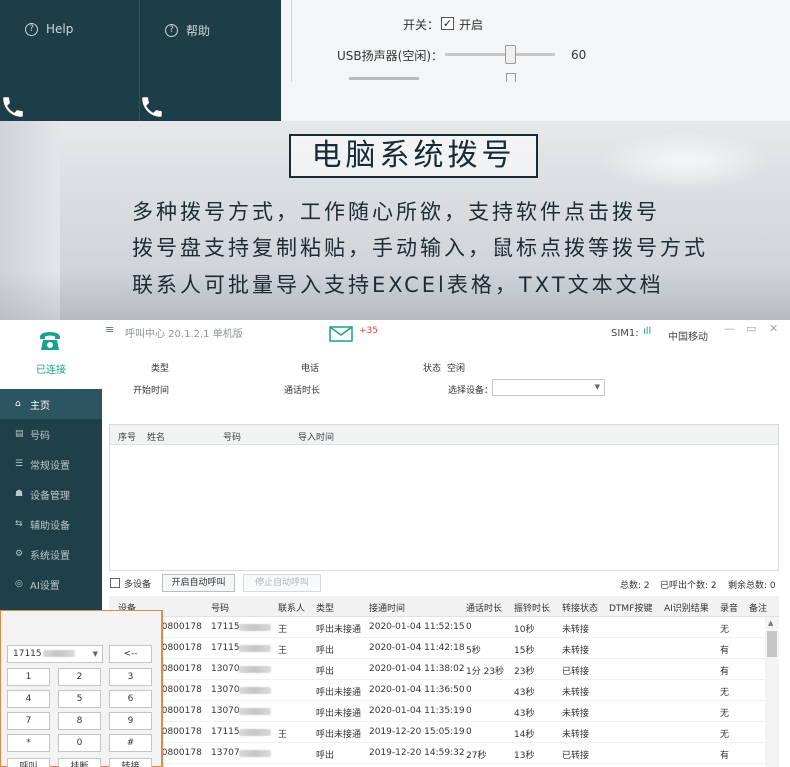  What do you see at coordinates (447, 23) in the screenshot?
I see `switch-checkbox: ✓` at bounding box center [447, 23].